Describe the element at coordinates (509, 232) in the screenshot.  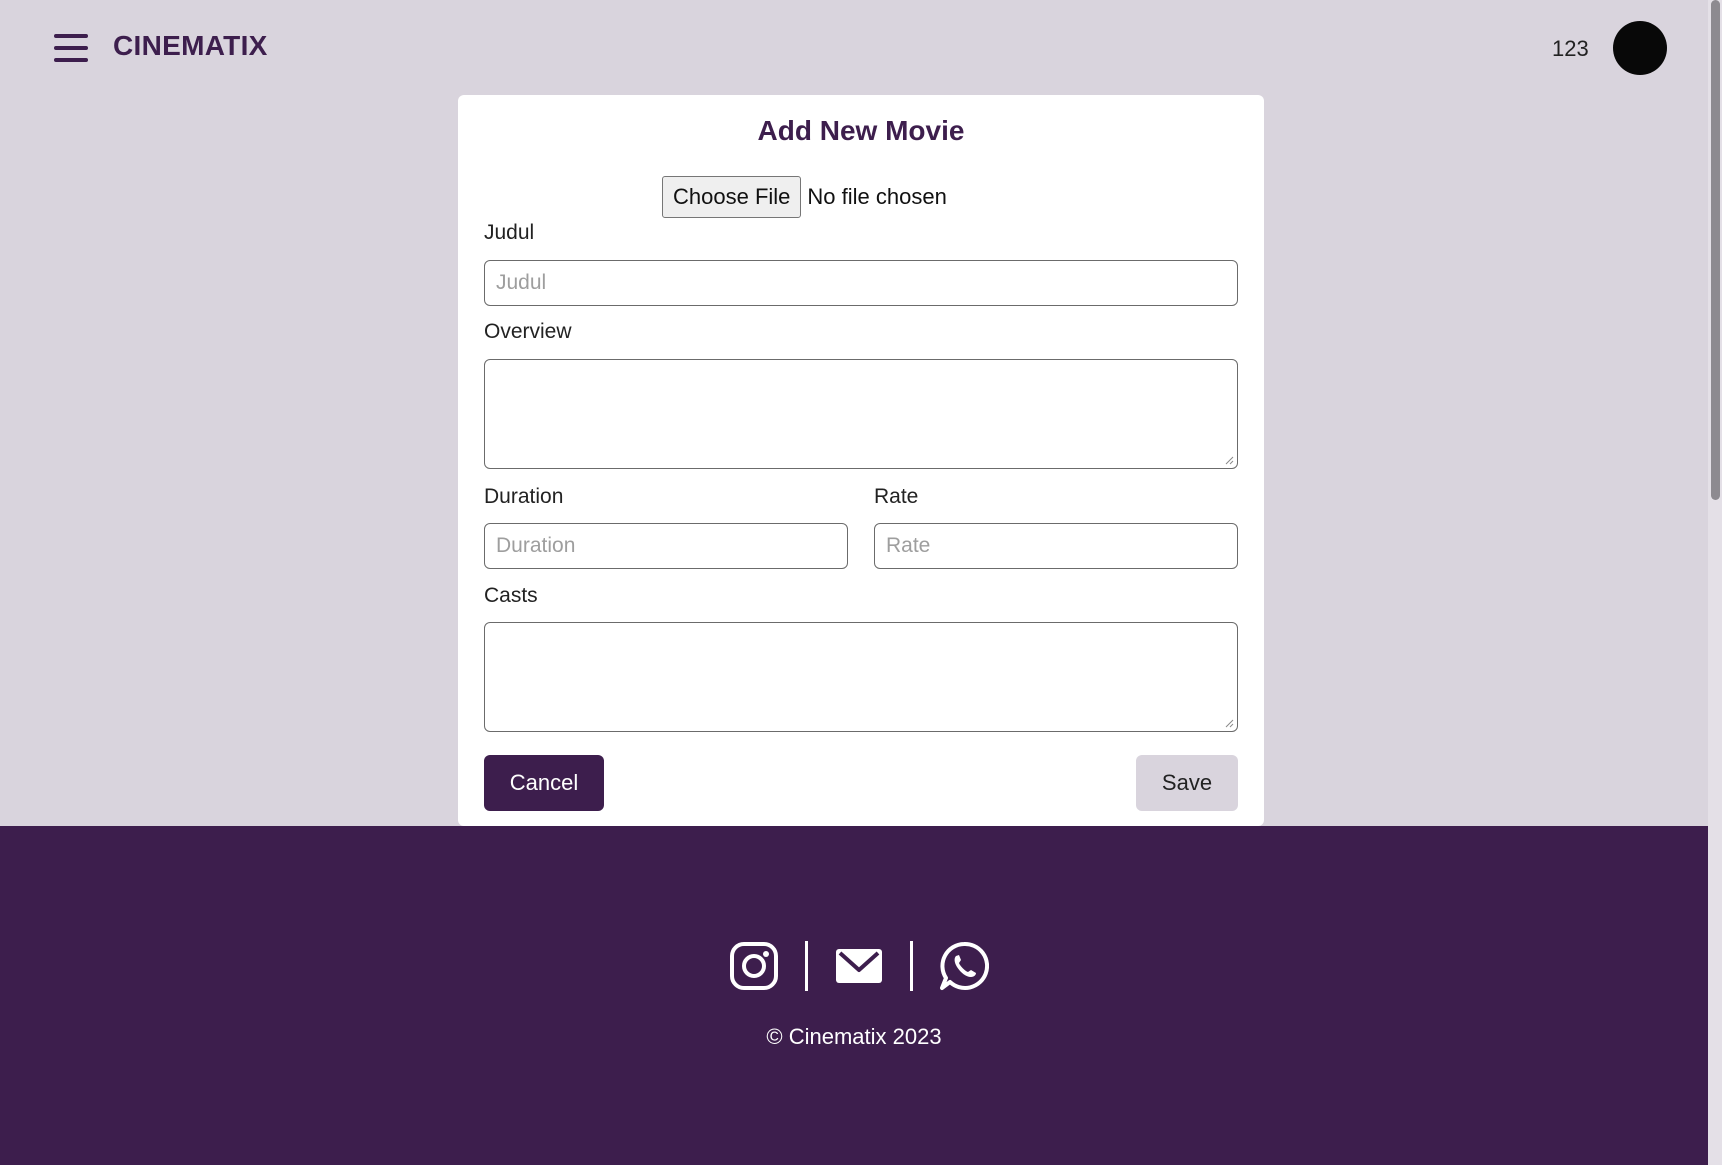
I see `judul-label: Judul` at that location.